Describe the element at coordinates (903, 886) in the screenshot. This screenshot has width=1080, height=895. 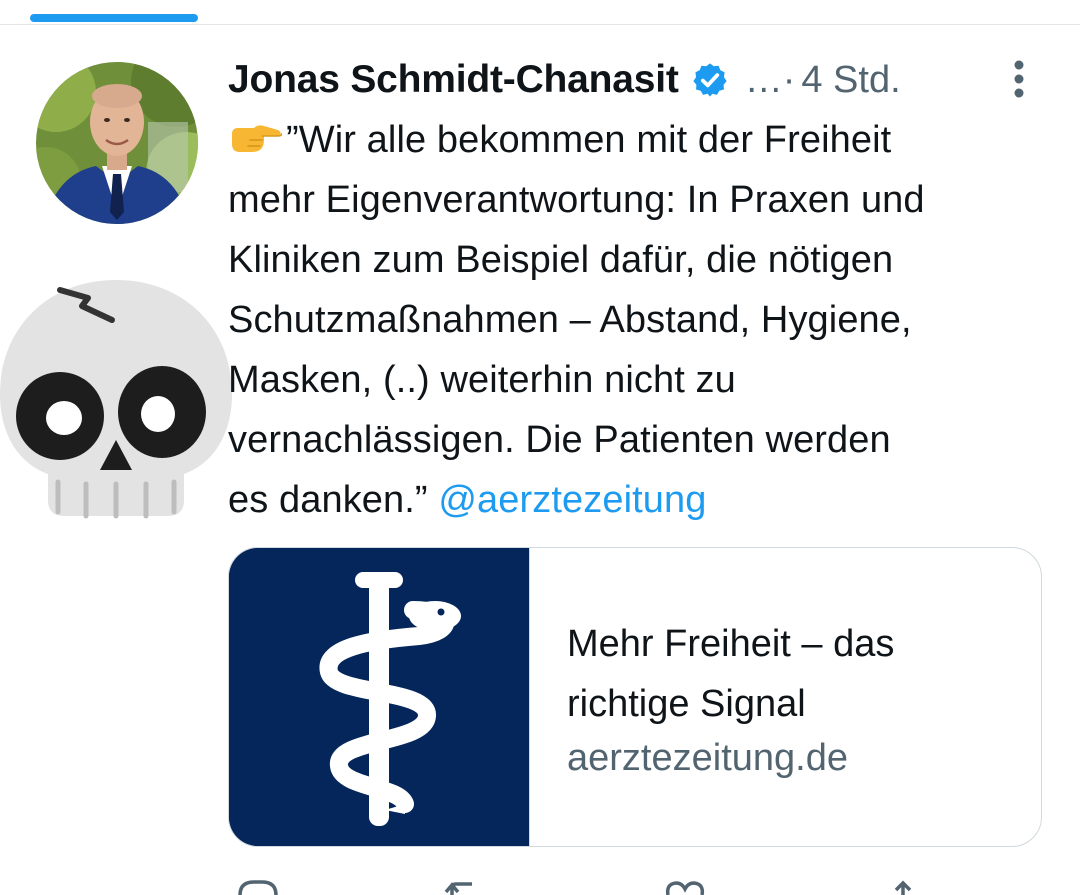
I see `share-icon` at that location.